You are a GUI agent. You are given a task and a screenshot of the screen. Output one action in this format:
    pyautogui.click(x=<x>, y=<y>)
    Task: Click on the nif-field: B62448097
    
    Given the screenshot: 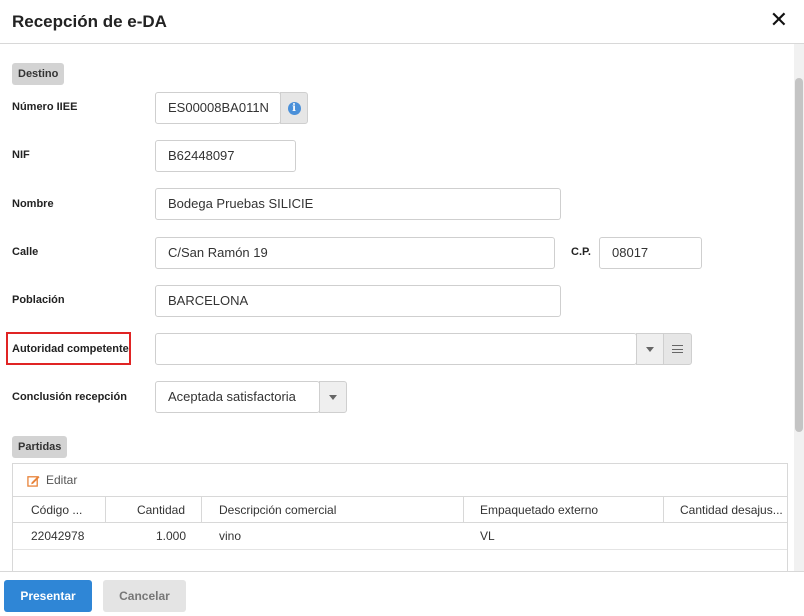 What is the action you would take?
    pyautogui.click(x=225, y=156)
    